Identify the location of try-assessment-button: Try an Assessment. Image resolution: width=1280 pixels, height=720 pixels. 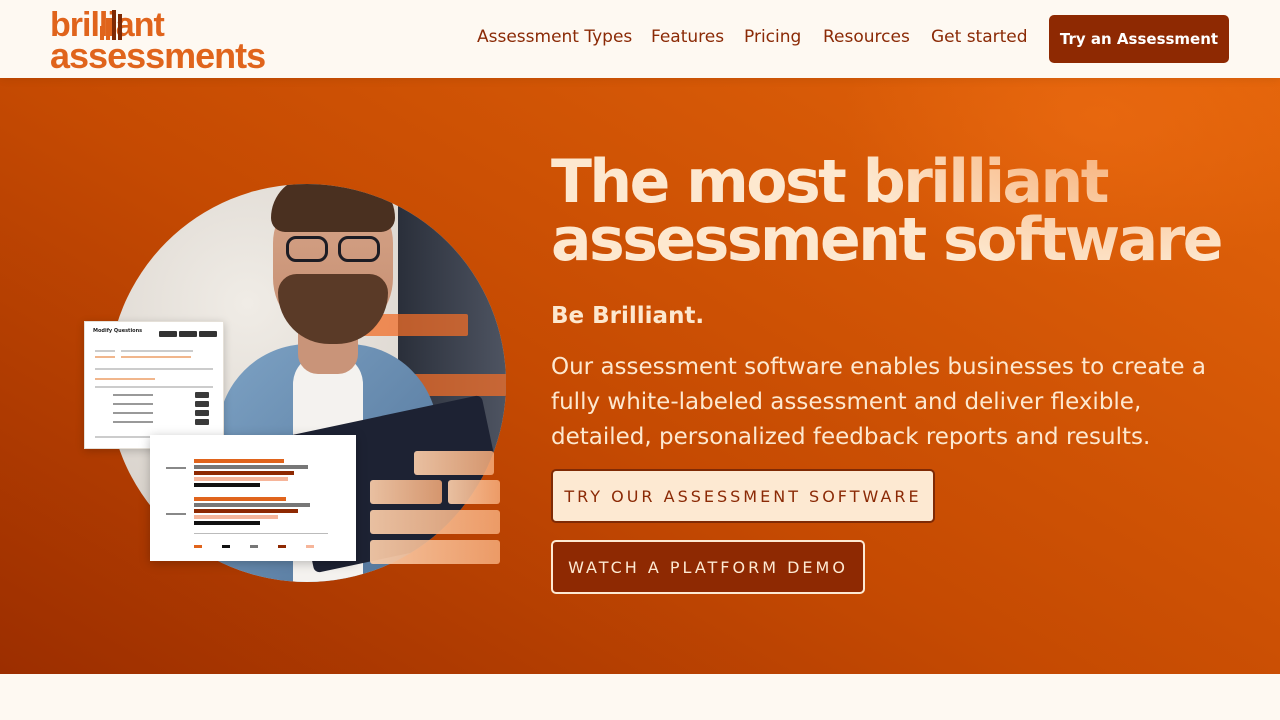
(1139, 39).